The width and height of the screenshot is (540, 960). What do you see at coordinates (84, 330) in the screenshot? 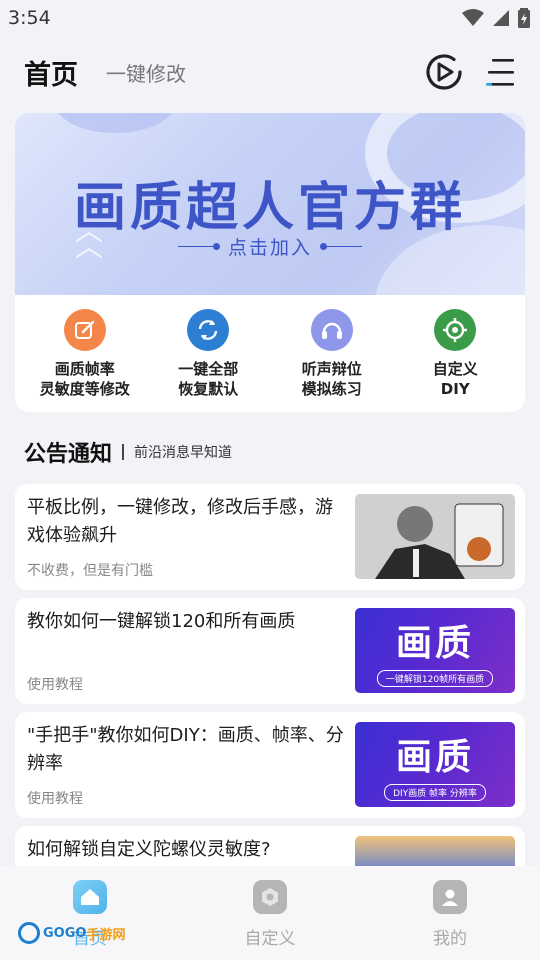
I see `edit-icon` at bounding box center [84, 330].